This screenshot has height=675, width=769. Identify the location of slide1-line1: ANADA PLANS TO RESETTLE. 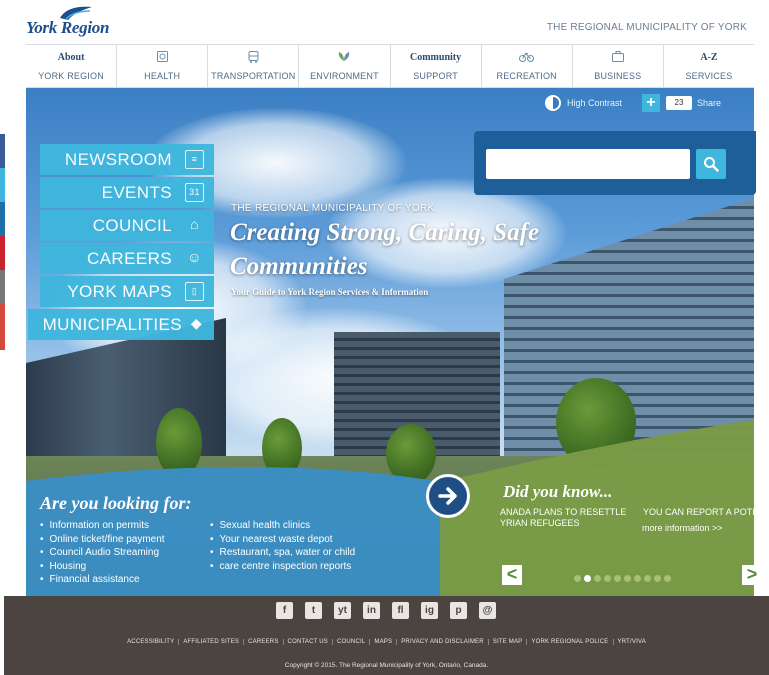
(563, 512).